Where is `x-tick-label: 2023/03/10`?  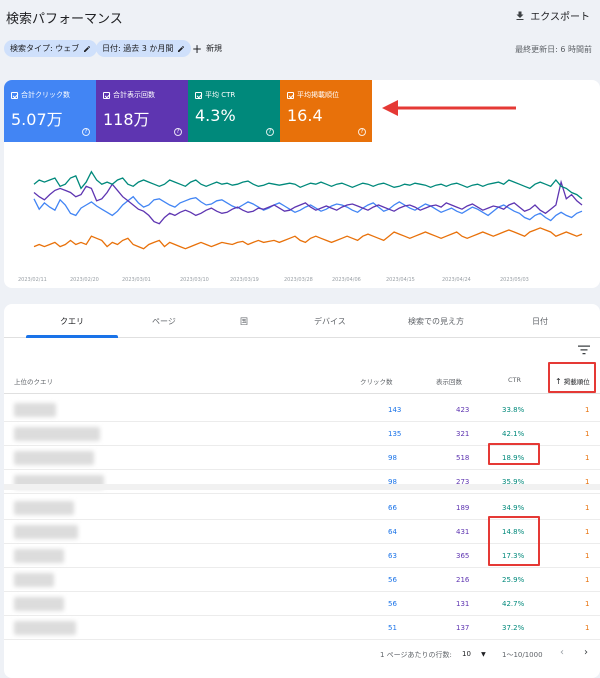
x-tick-label: 2023/03/10 is located at coordinates (194, 280).